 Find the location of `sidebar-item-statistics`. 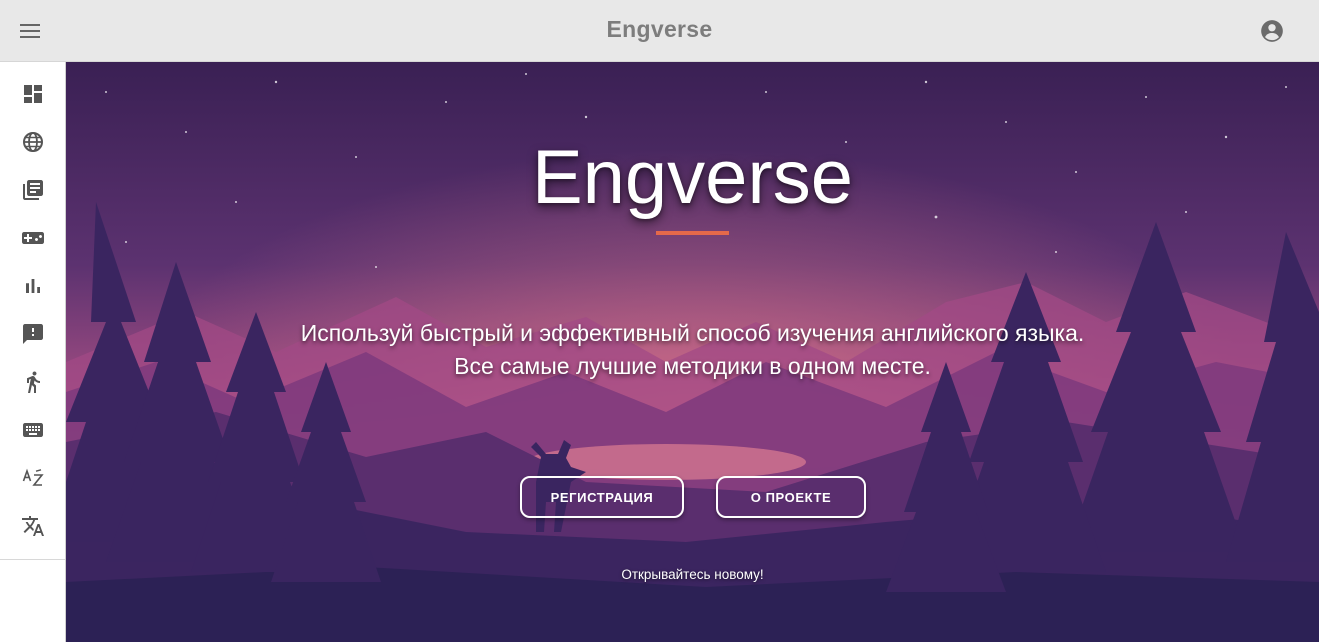

sidebar-item-statistics is located at coordinates (32, 286).